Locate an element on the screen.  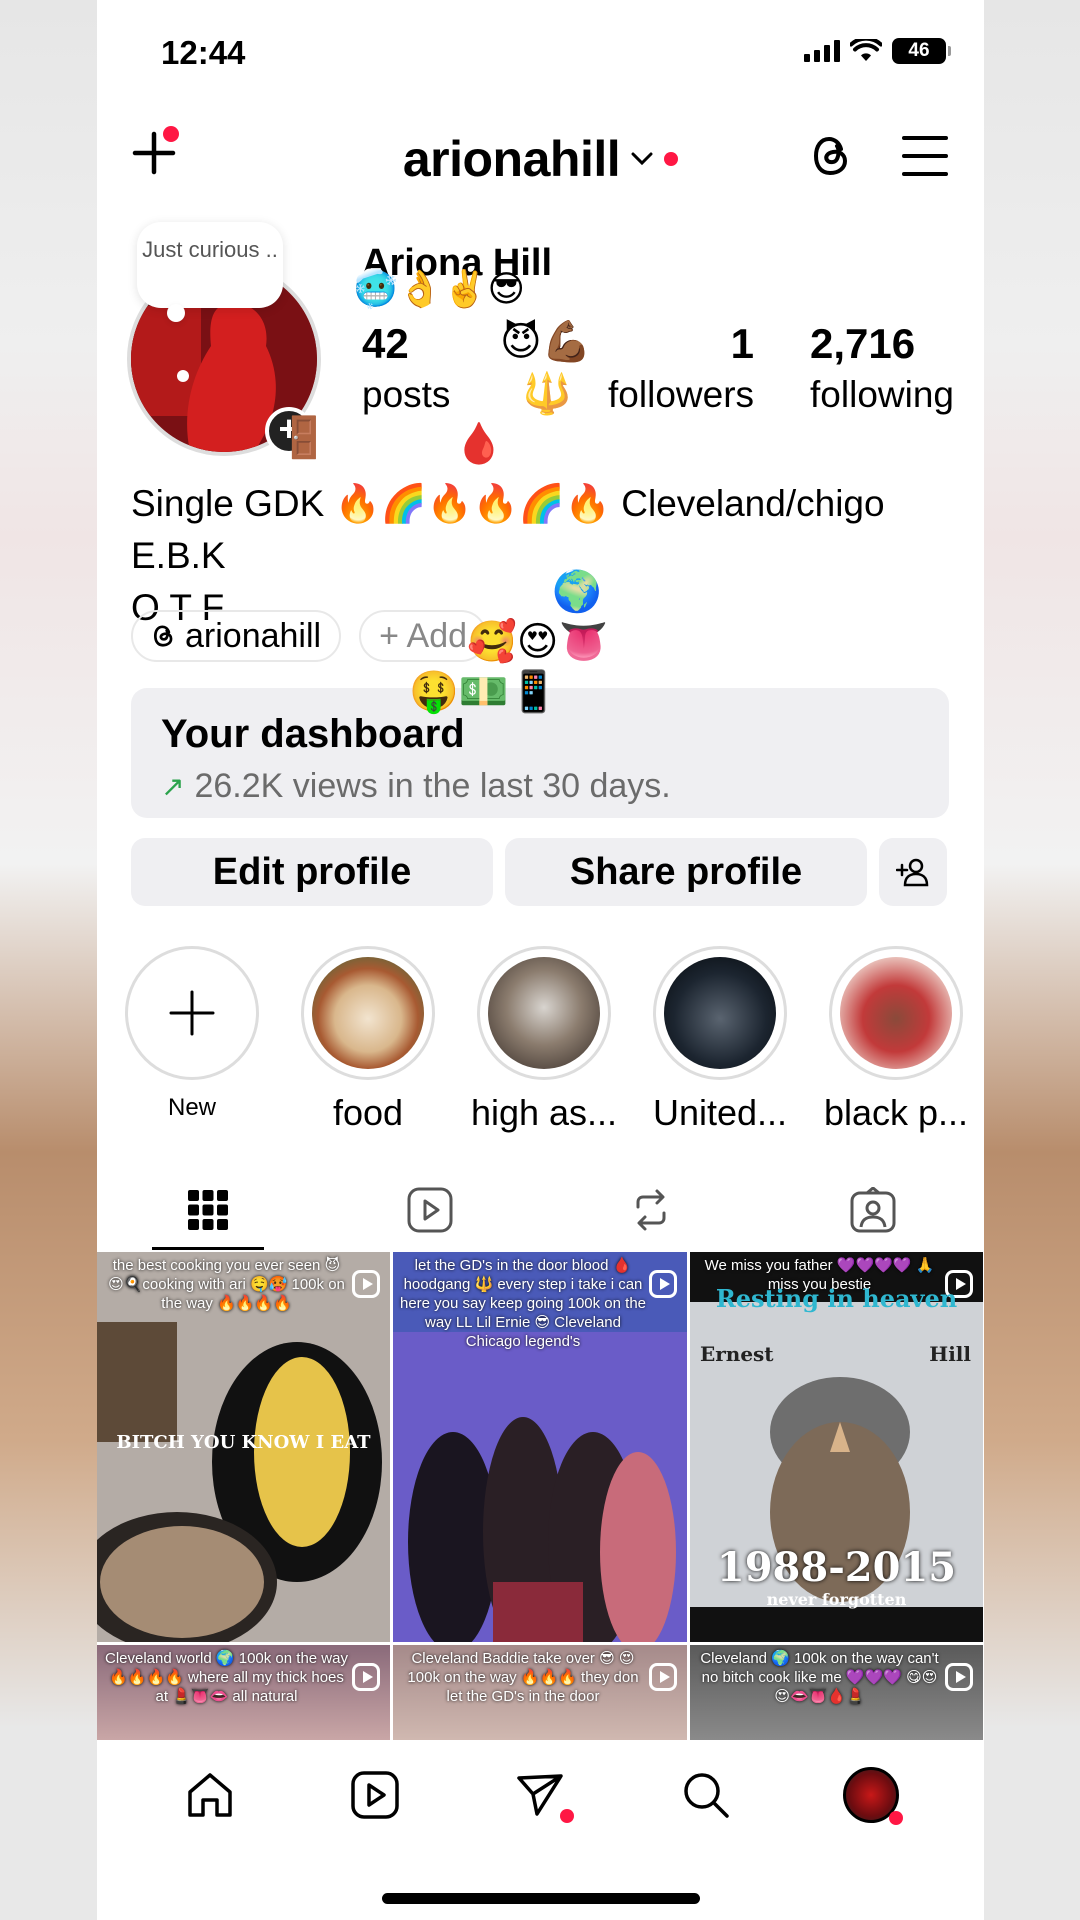
name-emojis: 🥶👌✌️😎 is located at coordinates (439, 288).